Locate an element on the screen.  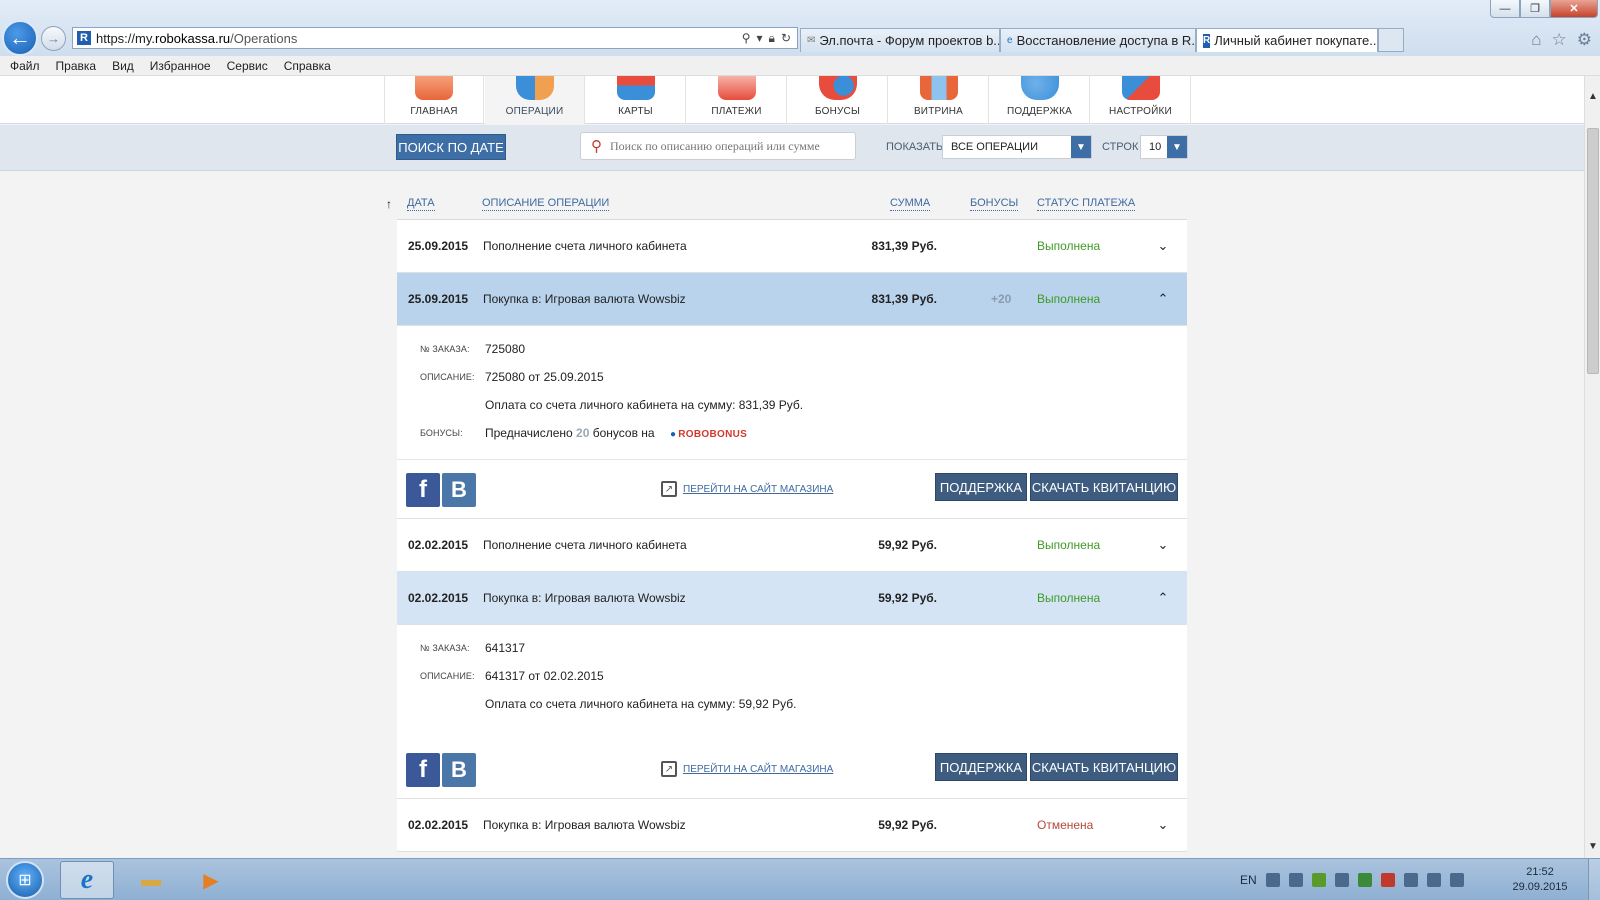
nav-payments: ПЛАТЕЖИ is located at coordinates (737, 100).